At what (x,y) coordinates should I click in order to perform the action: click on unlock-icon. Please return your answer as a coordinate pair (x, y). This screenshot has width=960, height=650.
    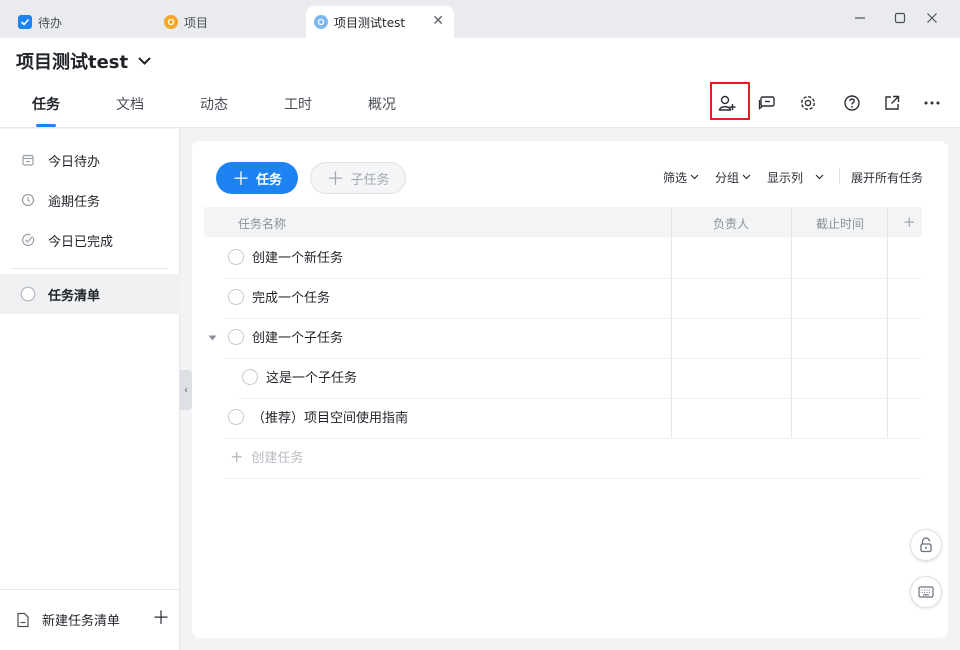
    Looking at the image, I should click on (926, 545).